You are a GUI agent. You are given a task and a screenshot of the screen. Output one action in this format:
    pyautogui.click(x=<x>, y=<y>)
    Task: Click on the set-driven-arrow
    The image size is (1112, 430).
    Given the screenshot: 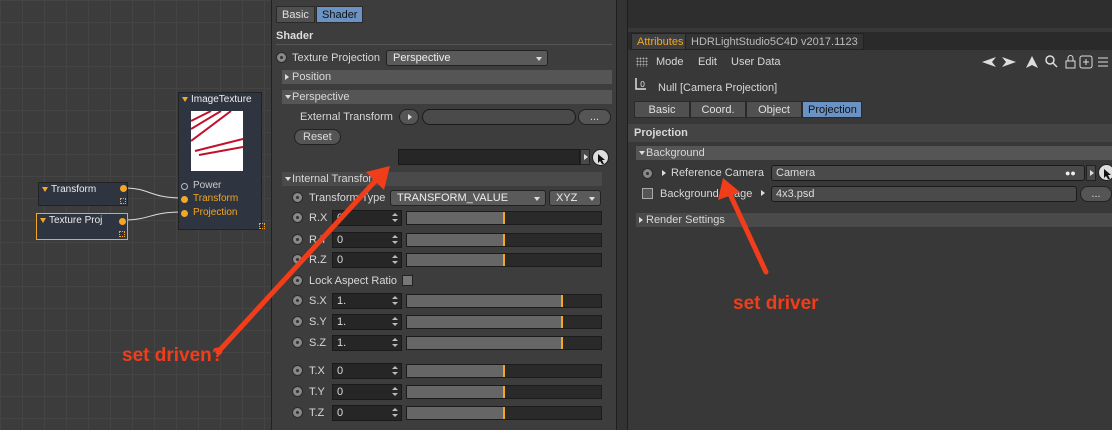 What is the action you would take?
    pyautogui.click(x=302, y=260)
    